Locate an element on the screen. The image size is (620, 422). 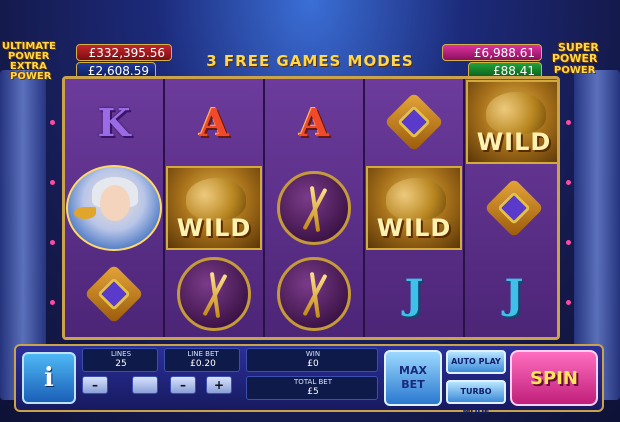
symbol-portrait is located at coordinates (114, 208).